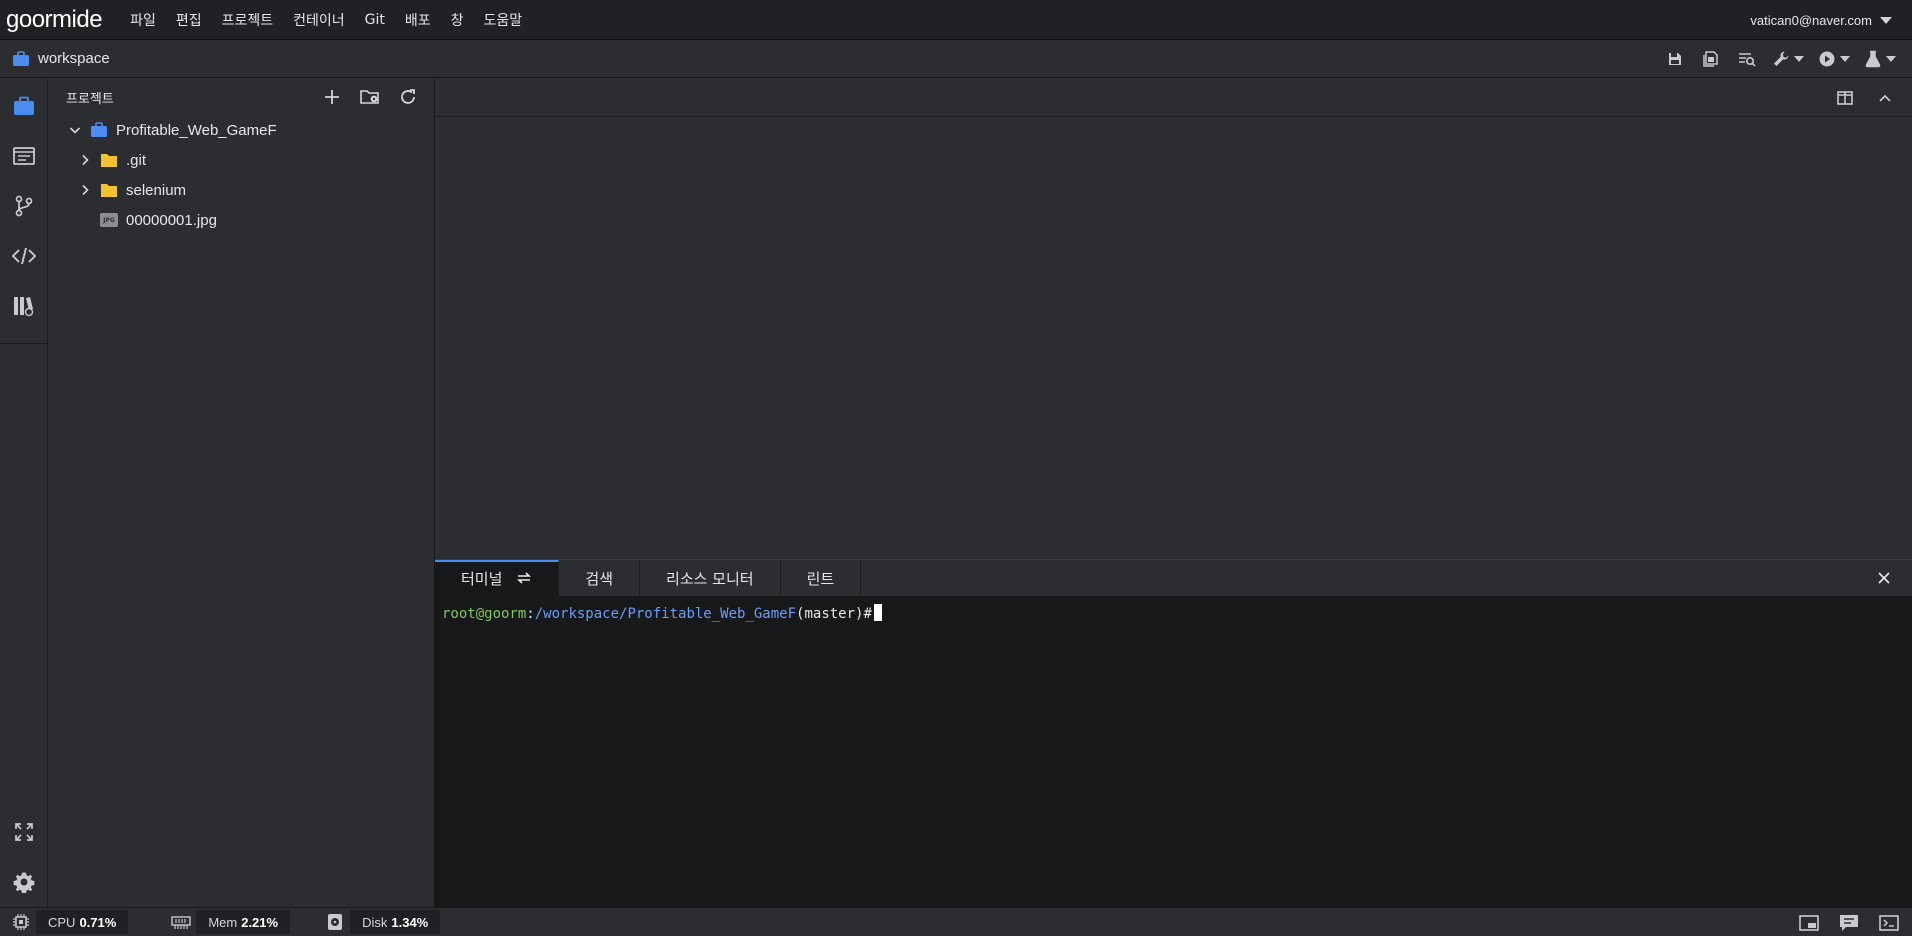 The width and height of the screenshot is (1912, 936). I want to click on split-editor-button, so click(1845, 98).